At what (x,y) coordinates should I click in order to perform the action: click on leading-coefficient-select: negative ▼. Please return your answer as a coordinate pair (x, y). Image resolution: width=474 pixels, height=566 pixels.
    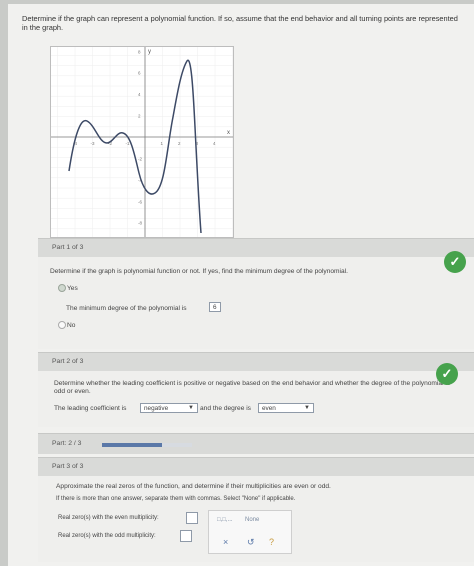
    Looking at the image, I should click on (169, 408).